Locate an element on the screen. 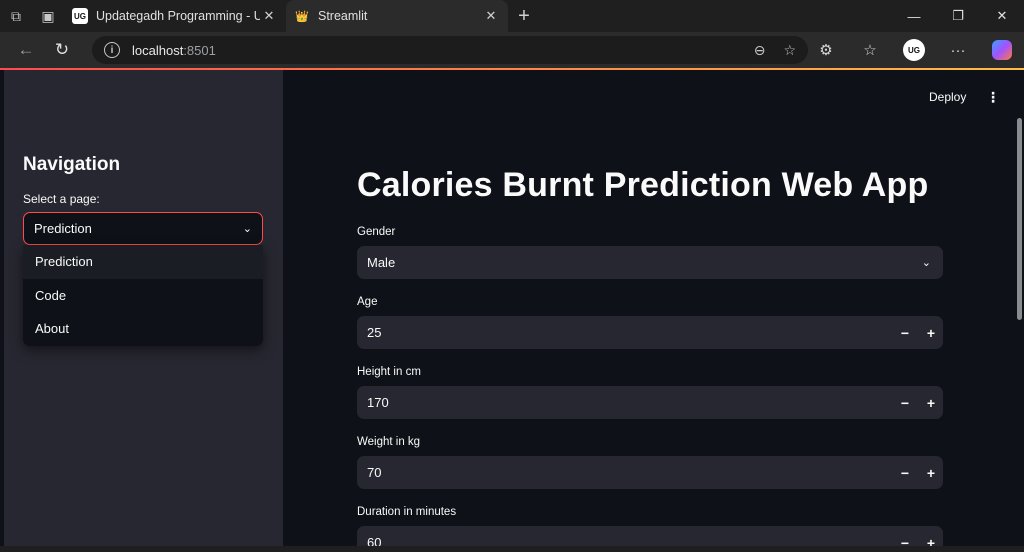 Image resolution: width=1024 pixels, height=552 pixels. updategadh-favicon-icon: UG is located at coordinates (80, 16).